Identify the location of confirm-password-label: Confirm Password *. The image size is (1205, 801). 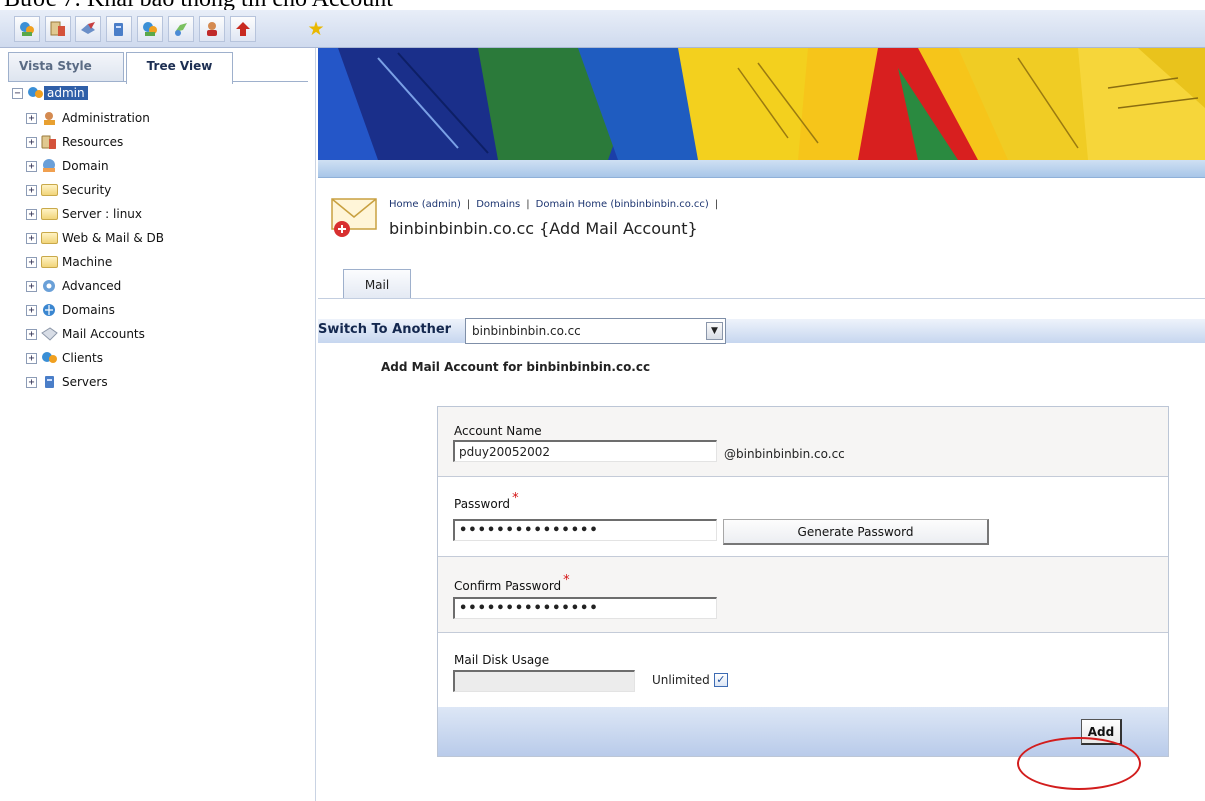
(512, 583).